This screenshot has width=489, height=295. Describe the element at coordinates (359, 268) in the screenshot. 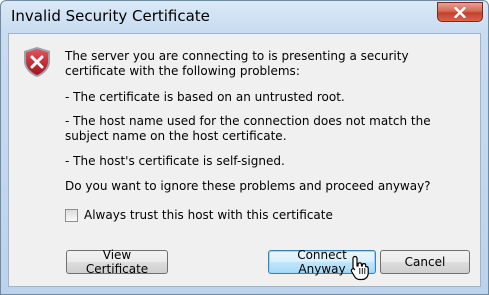

I see `hand-cursor-icon` at that location.